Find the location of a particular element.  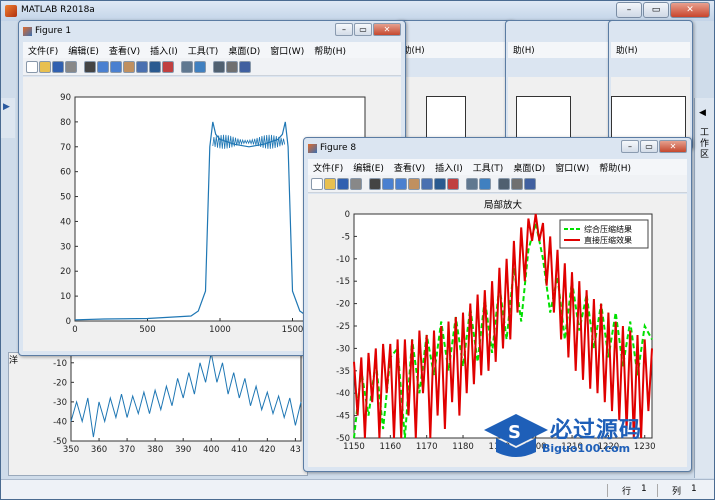

fig1-y-tick-label: 40 is located at coordinates (65, 222).